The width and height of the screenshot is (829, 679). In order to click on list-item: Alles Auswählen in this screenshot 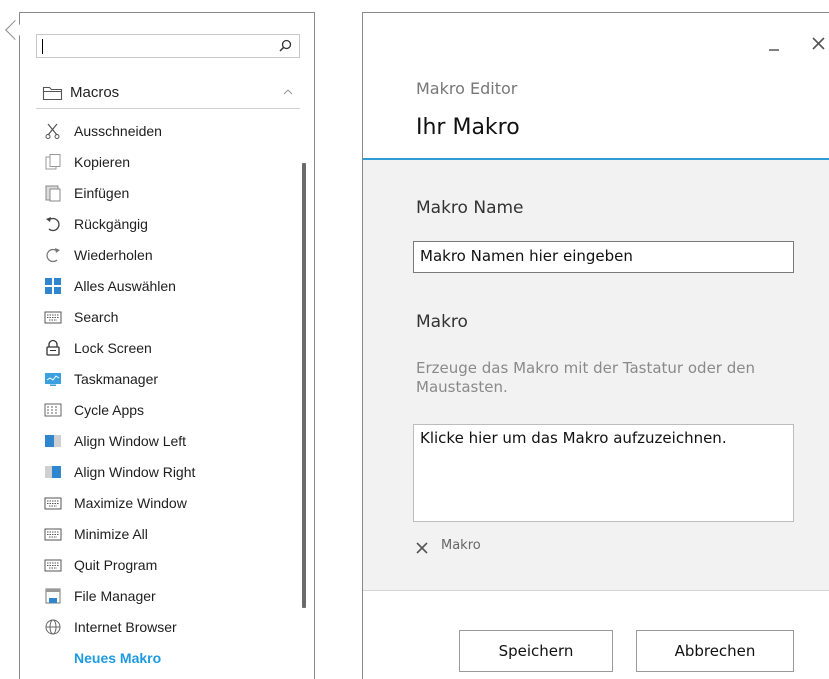, I will do `click(170, 285)`.